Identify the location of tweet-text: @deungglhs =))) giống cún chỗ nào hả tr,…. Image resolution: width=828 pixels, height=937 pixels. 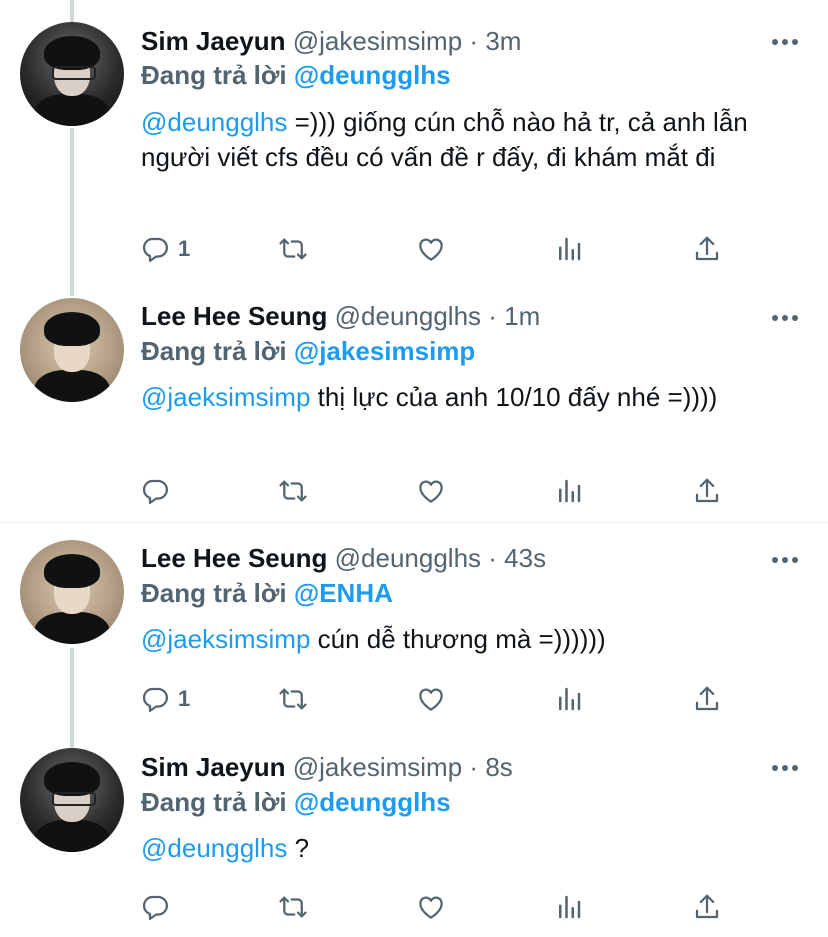
(461, 140).